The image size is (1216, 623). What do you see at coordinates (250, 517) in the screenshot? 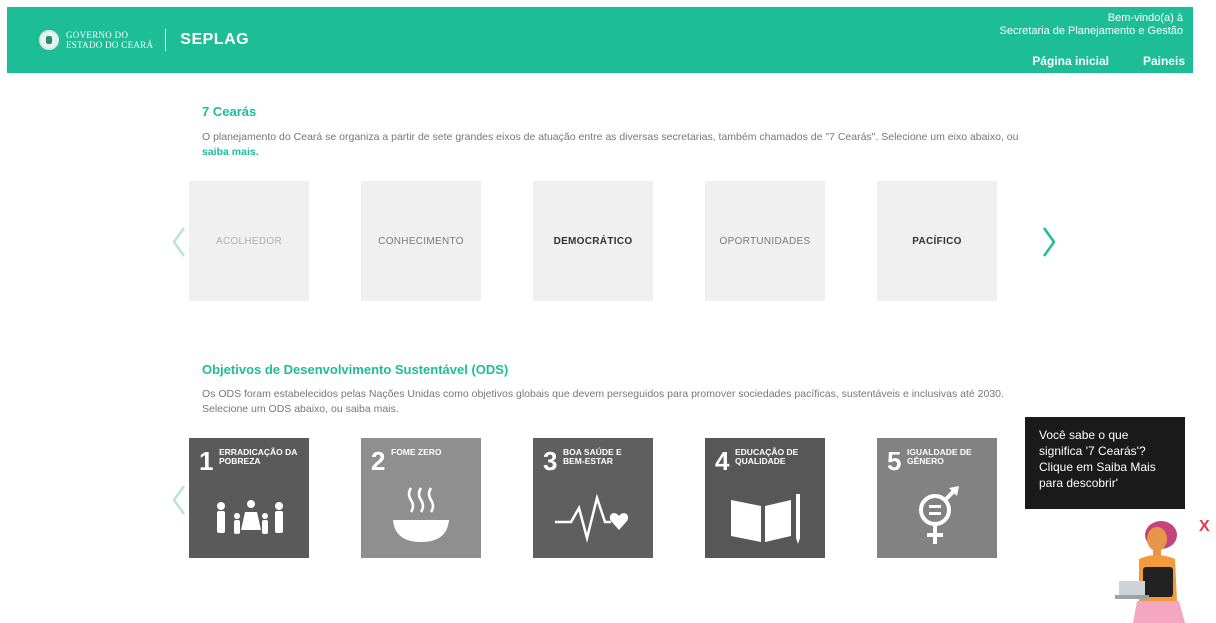
I see `family-icon` at bounding box center [250, 517].